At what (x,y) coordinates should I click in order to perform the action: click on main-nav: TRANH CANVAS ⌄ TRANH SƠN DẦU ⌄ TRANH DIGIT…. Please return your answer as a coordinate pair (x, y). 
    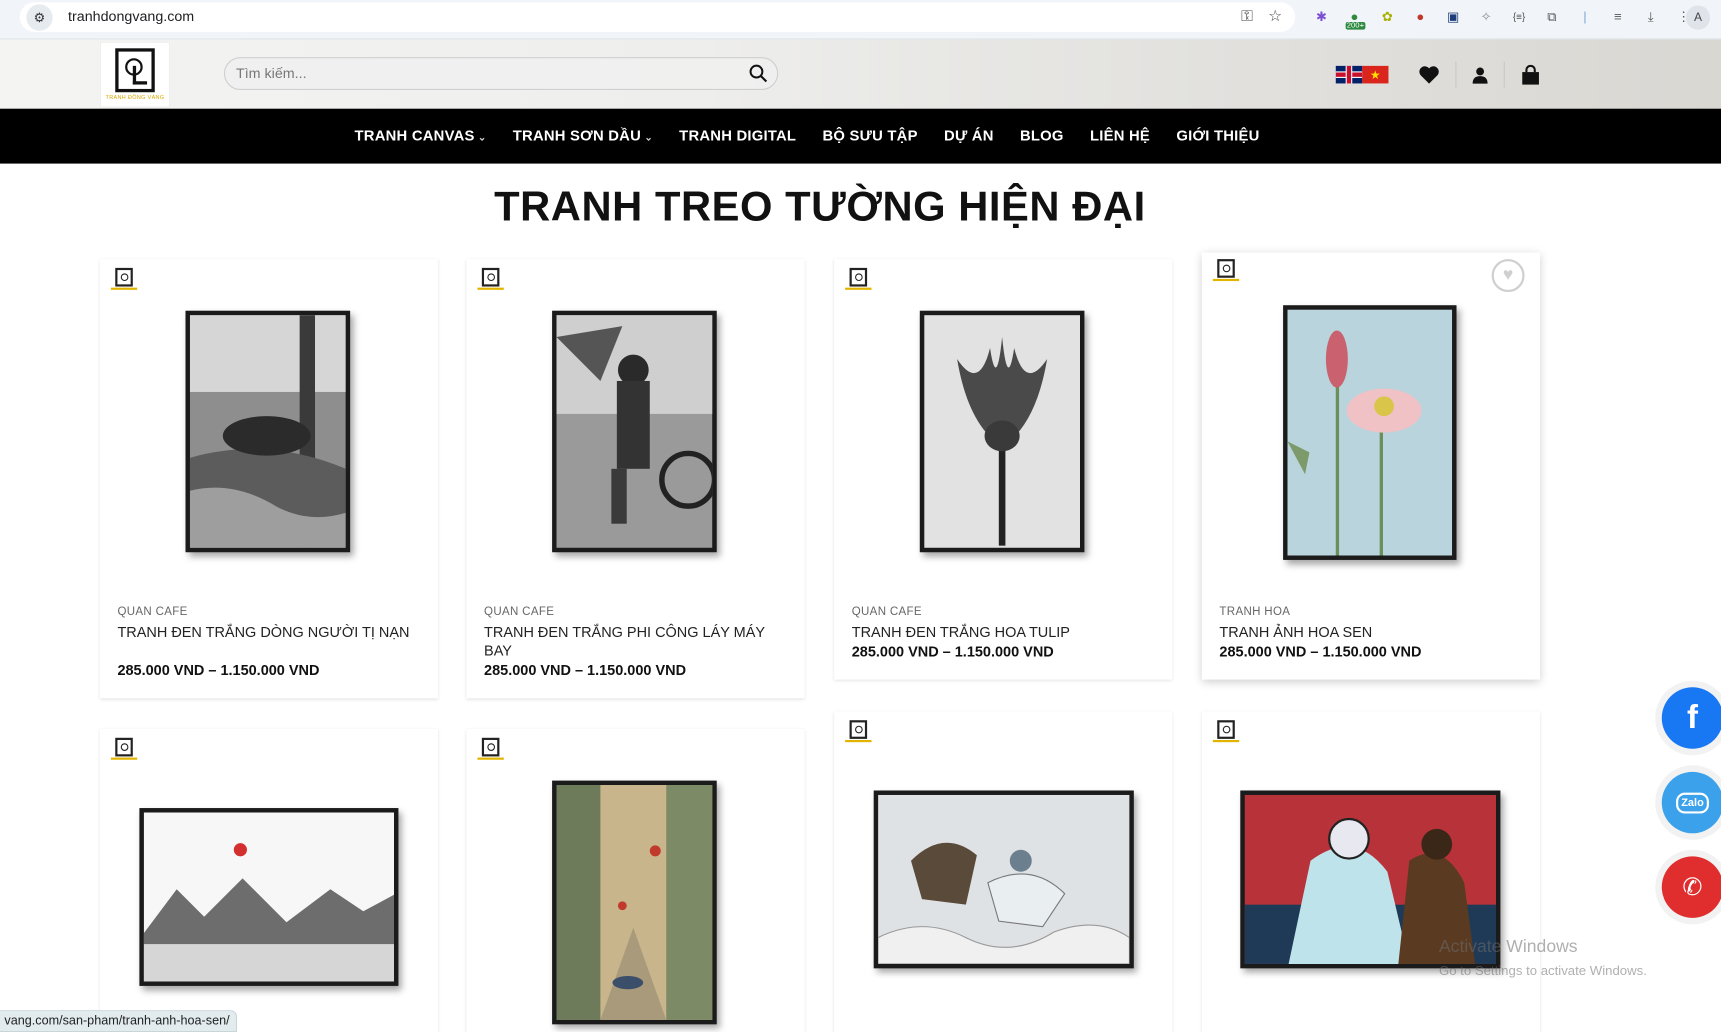
    Looking at the image, I should click on (860, 136).